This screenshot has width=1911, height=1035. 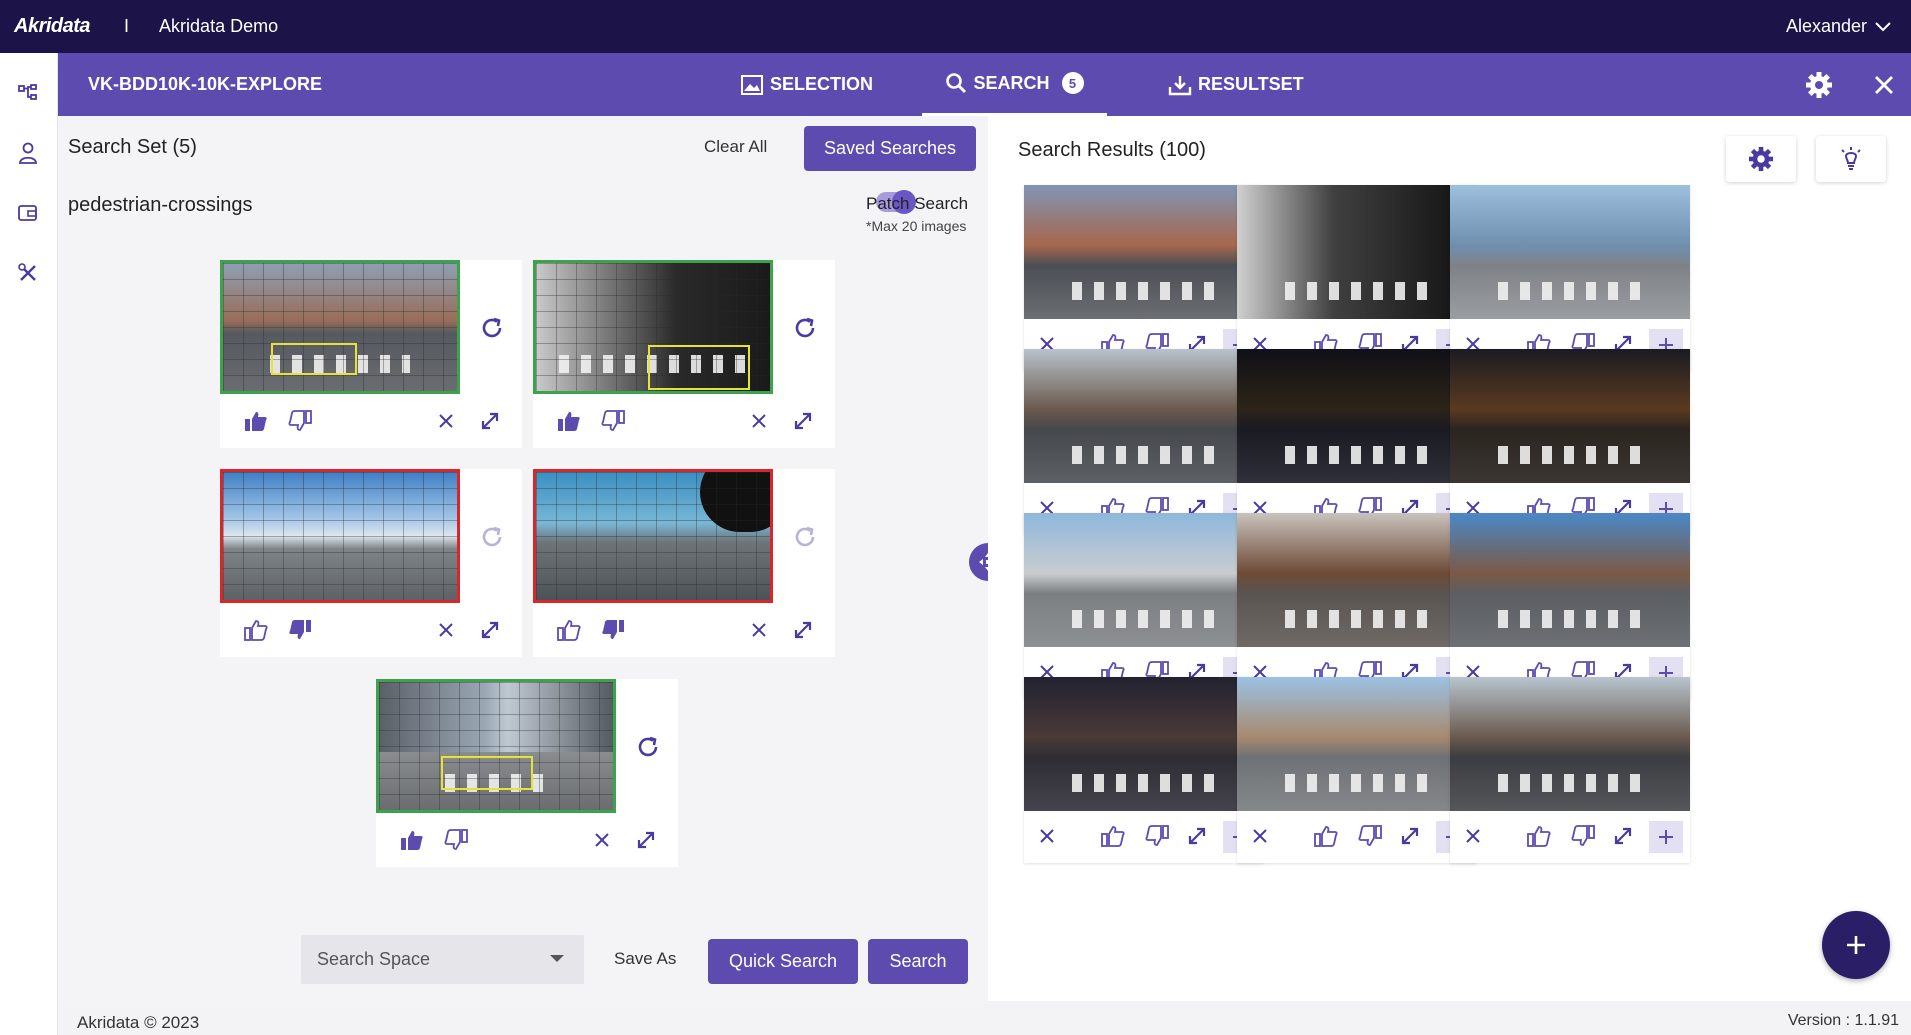 I want to click on search-item-card, so click(x=371, y=354).